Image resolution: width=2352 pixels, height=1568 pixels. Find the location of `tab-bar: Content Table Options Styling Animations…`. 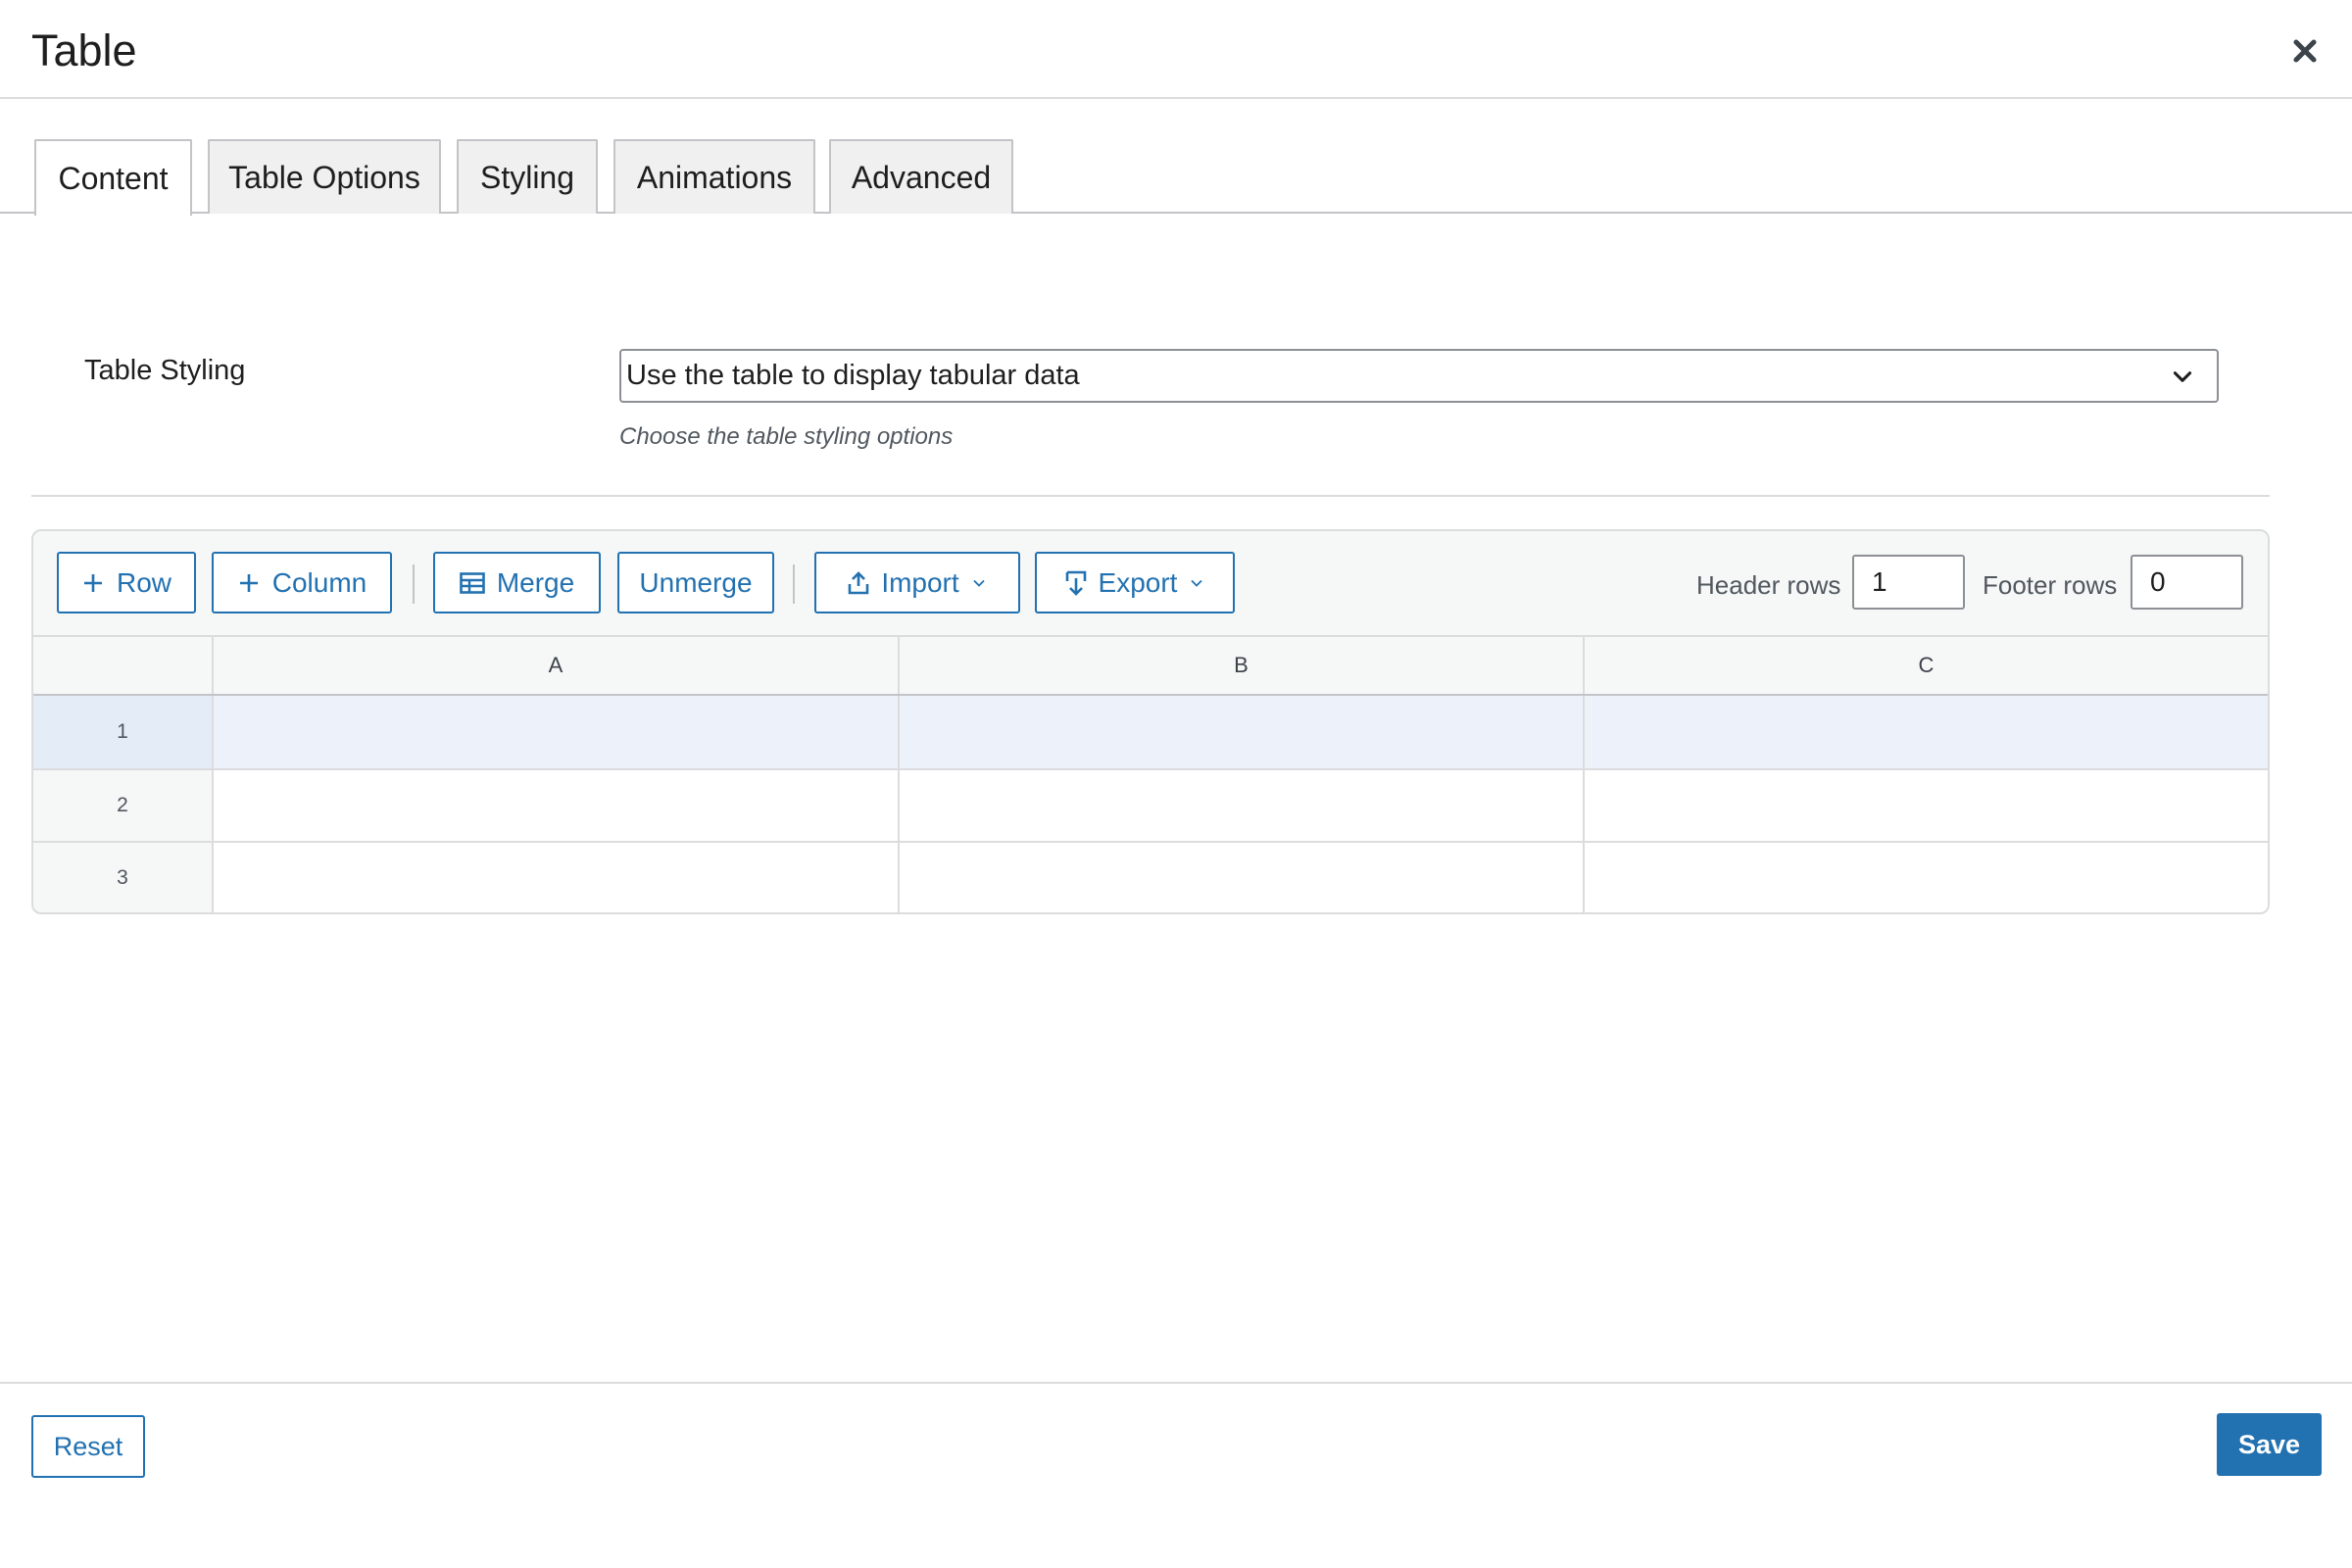

tab-bar: Content Table Options Styling Animations… is located at coordinates (1176, 177).